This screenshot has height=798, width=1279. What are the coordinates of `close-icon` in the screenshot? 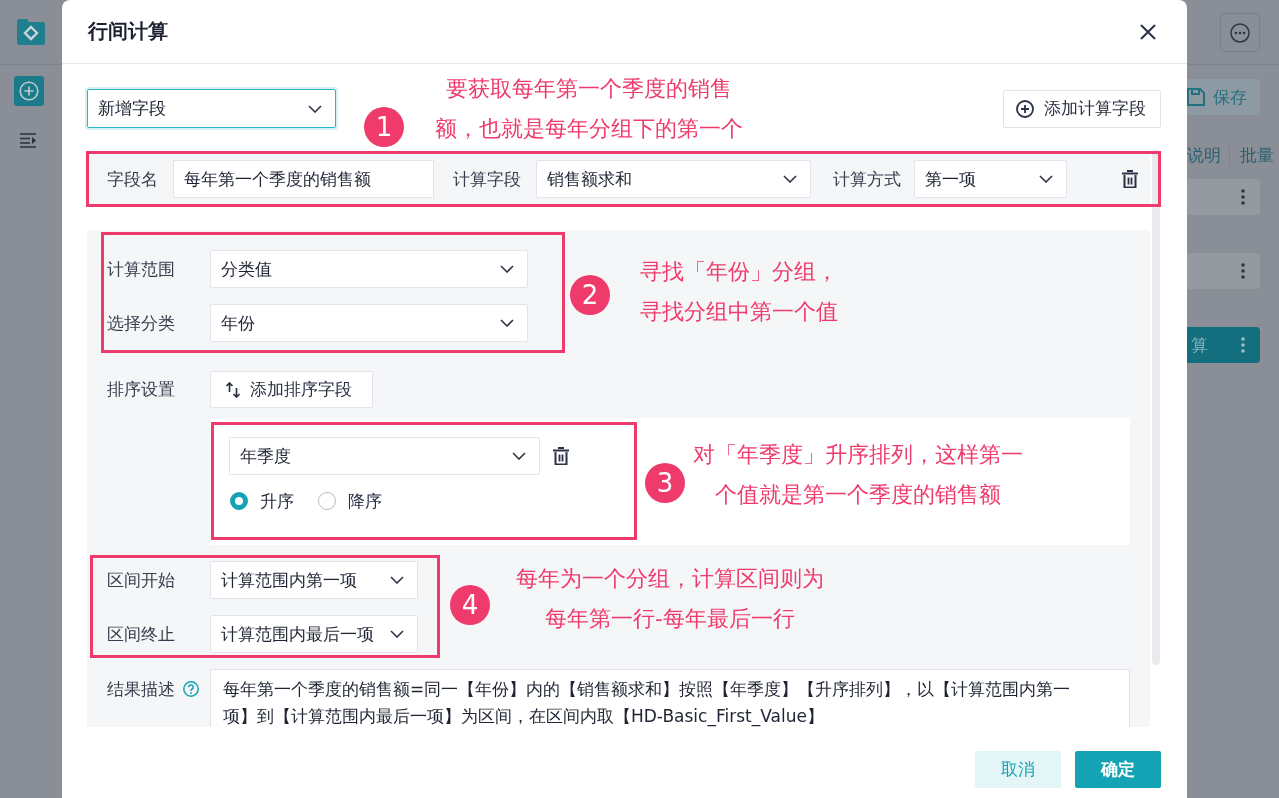 It's located at (1148, 31).